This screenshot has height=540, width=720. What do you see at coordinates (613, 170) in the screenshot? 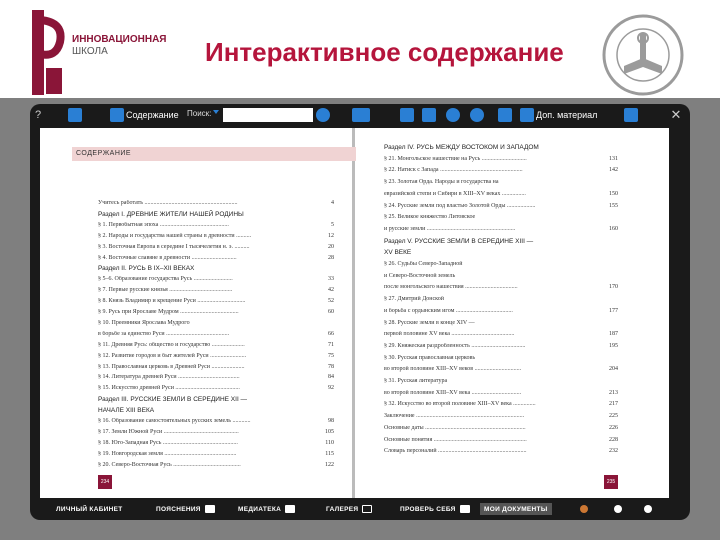
I see `right-toc-page-number: 142` at bounding box center [613, 170].